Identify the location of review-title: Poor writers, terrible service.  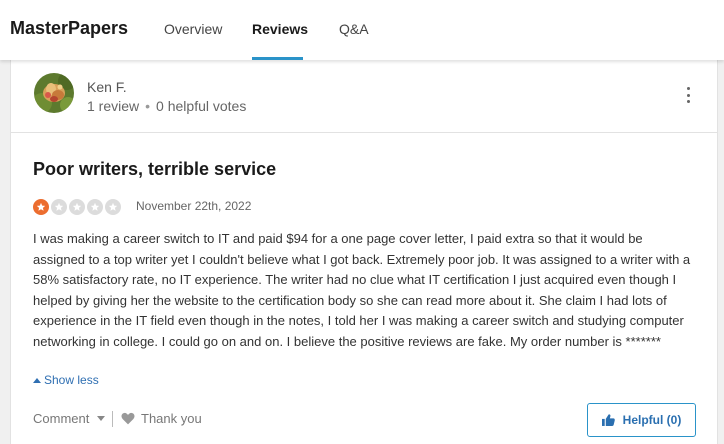
(155, 169).